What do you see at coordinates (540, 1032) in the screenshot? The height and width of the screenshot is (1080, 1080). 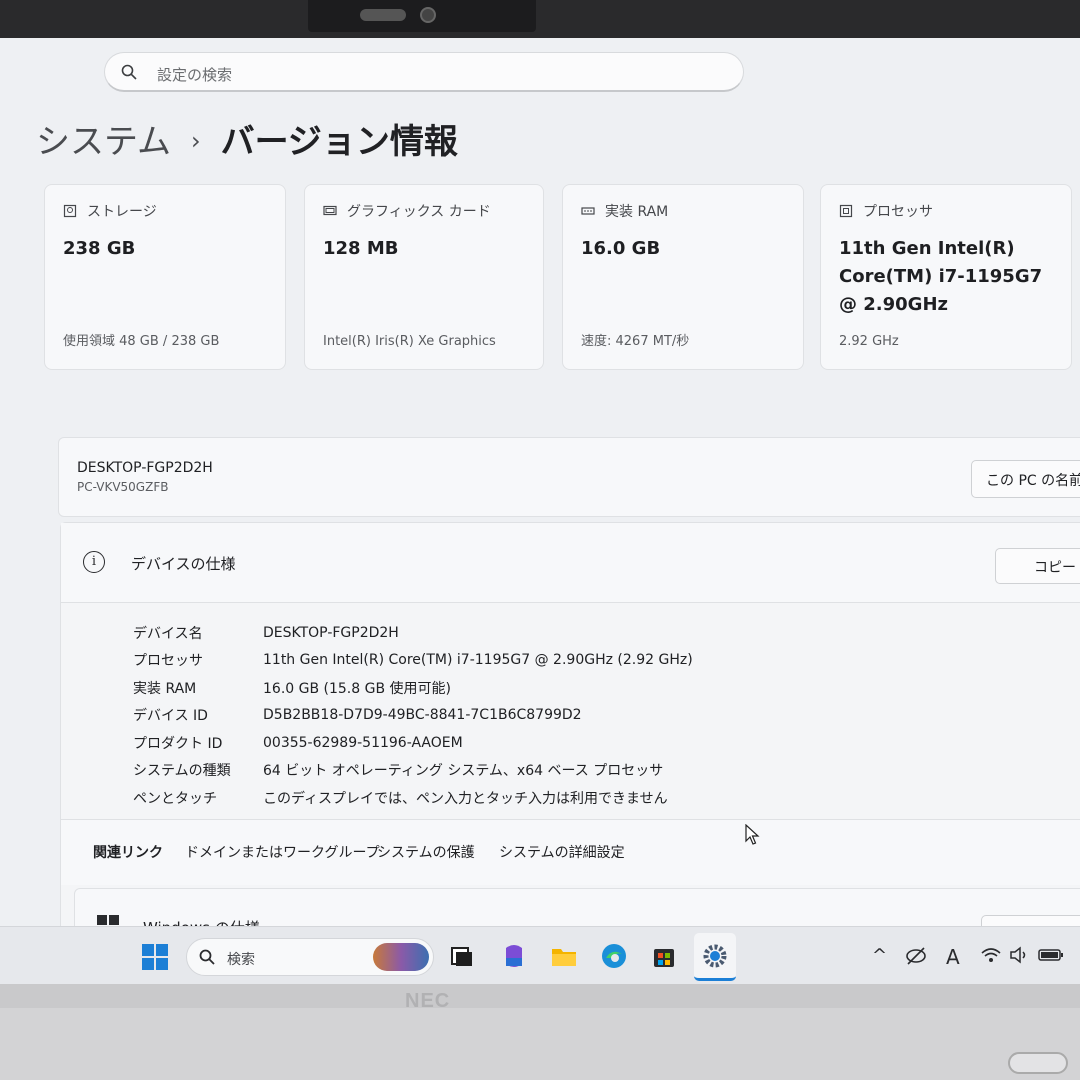 I see `laptop-bottom-bezel: NEC` at bounding box center [540, 1032].